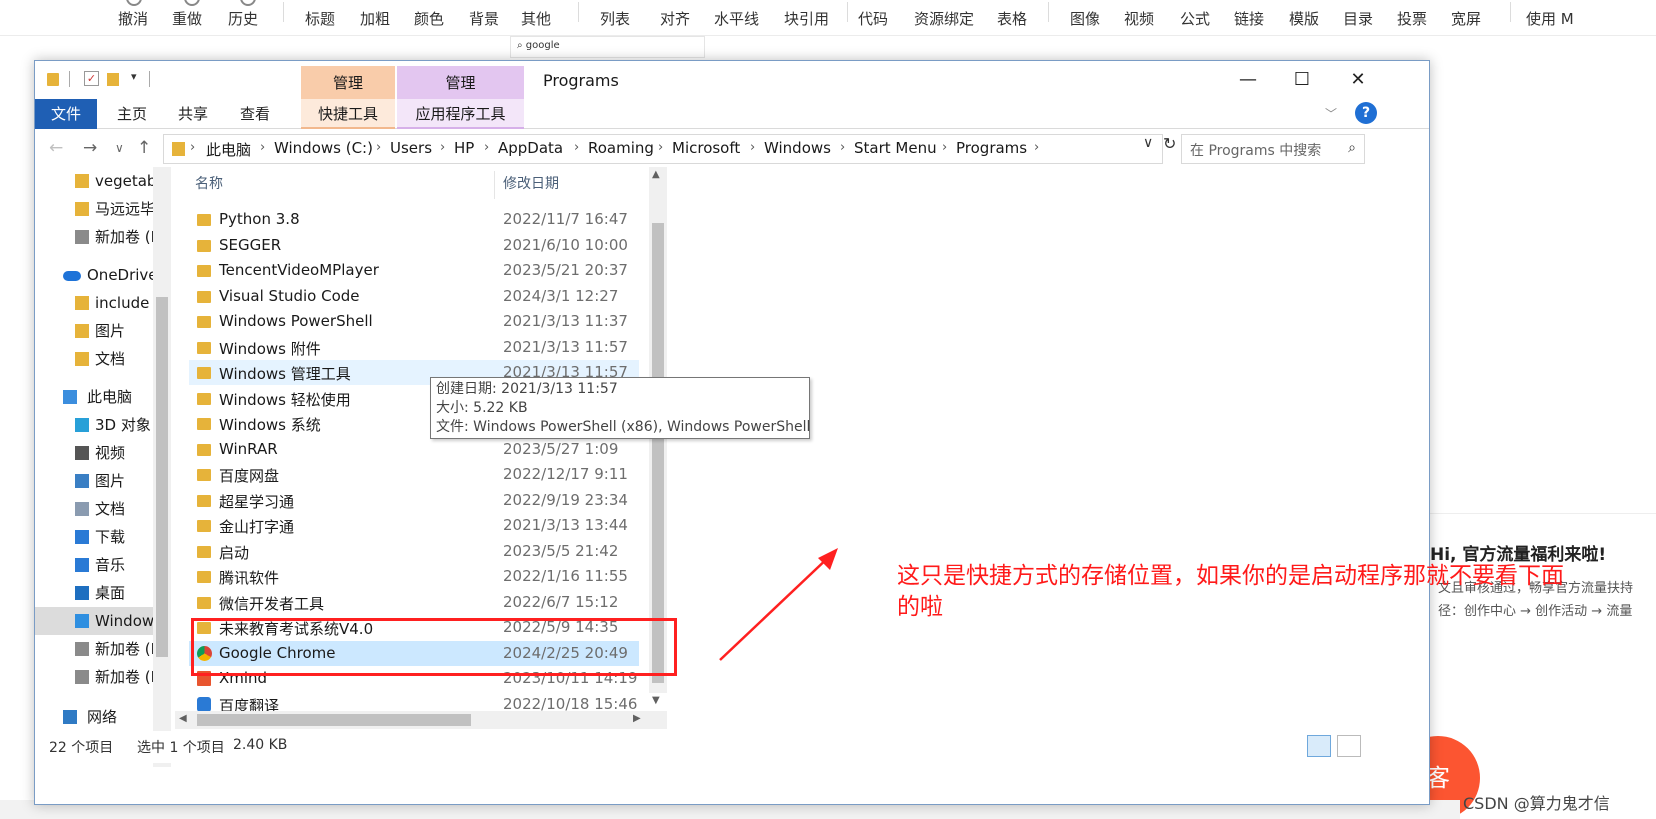 This screenshot has height=819, width=1656. I want to click on breadcrumb-hp: HP, so click(464, 148).